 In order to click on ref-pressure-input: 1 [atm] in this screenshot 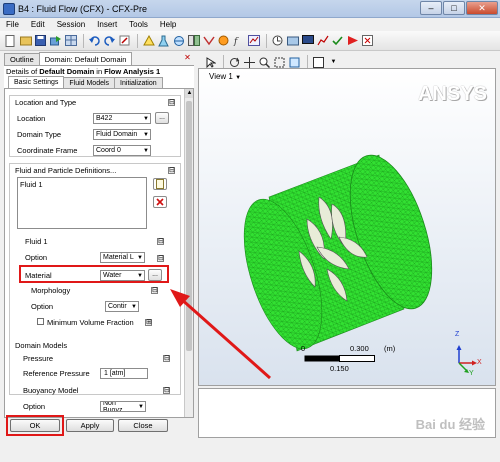, I will do `click(124, 373)`.